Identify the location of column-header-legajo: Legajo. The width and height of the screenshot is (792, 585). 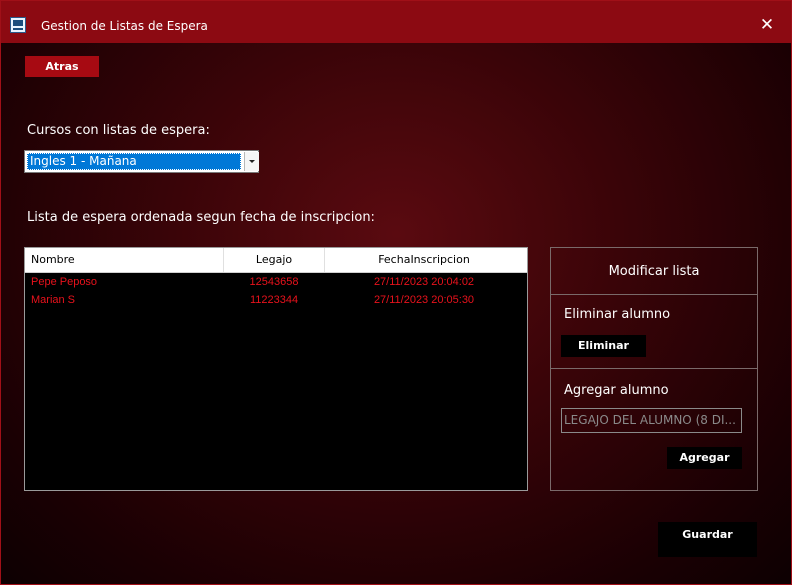
(274, 260).